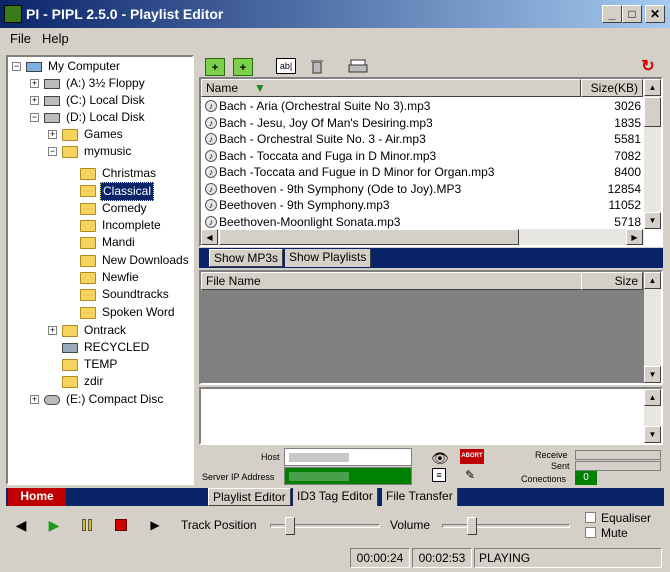  Describe the element at coordinates (286, 66) in the screenshot. I see `rename-icon: ab|` at that location.